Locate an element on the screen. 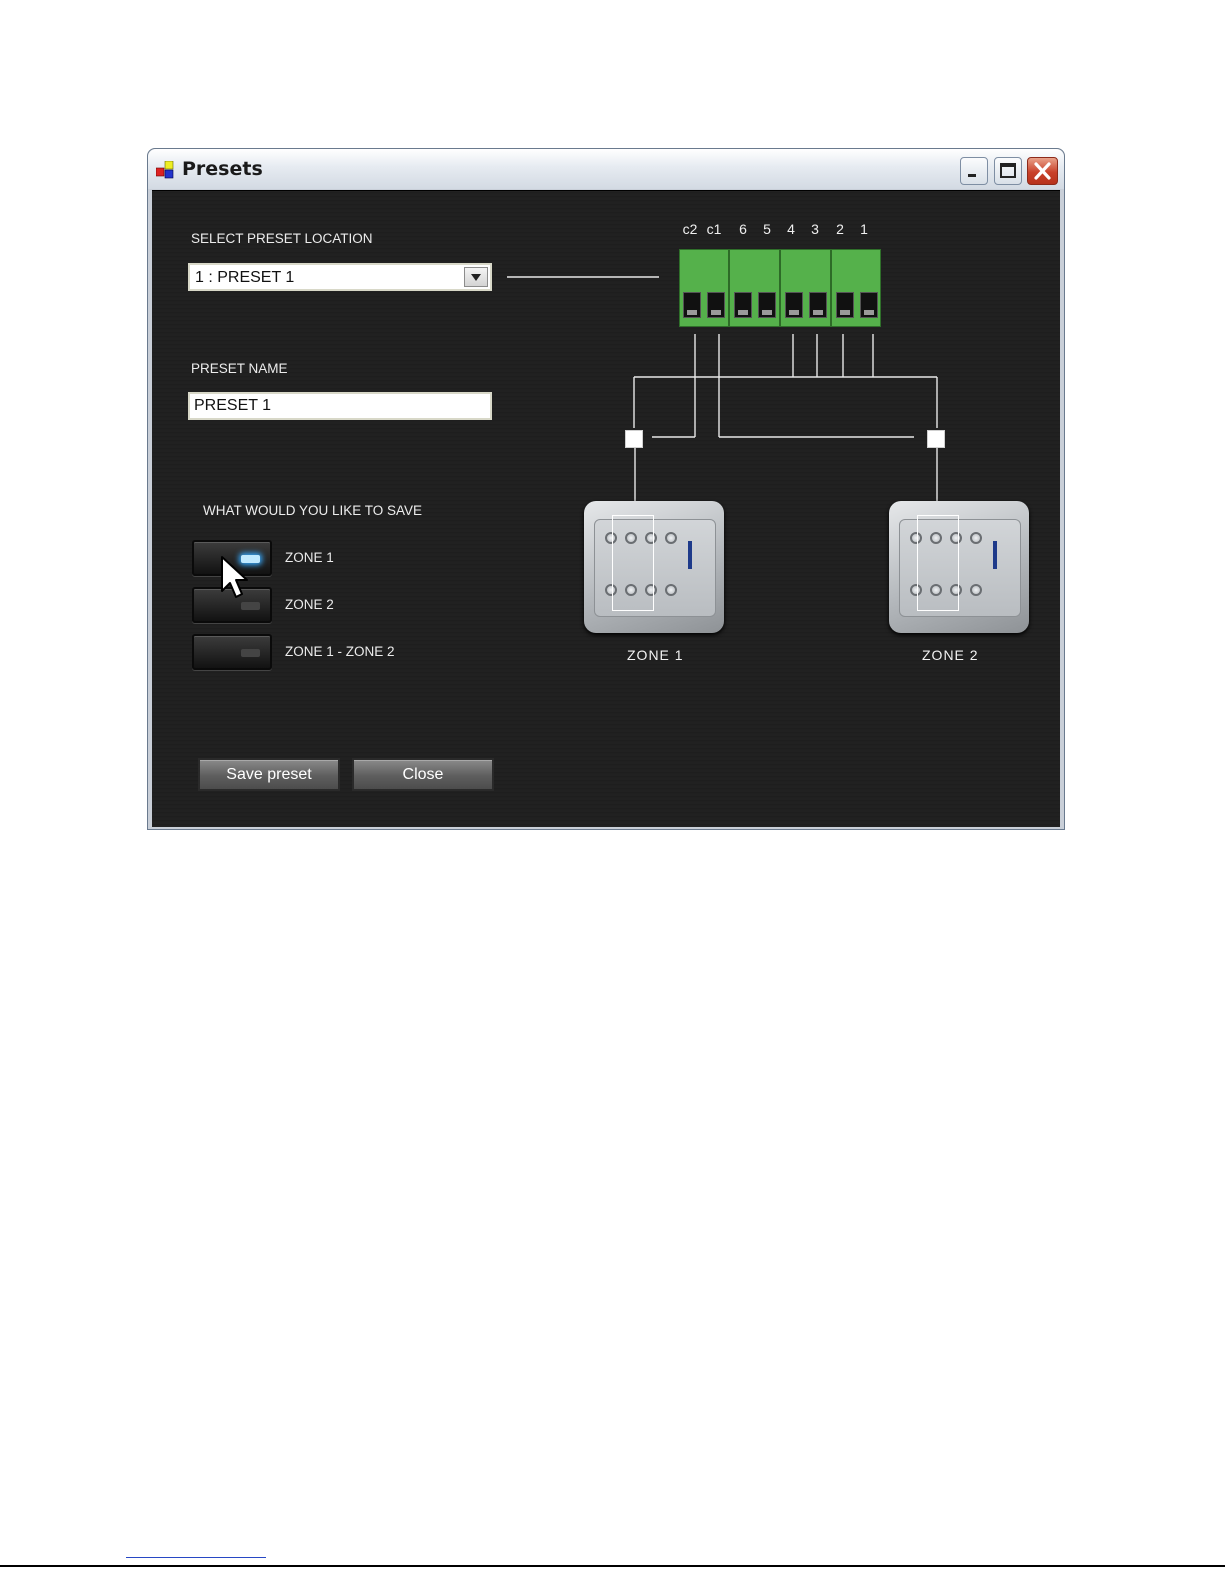 The image size is (1225, 1585). preset-location-value: 1 : PRESET 1 is located at coordinates (245, 277).